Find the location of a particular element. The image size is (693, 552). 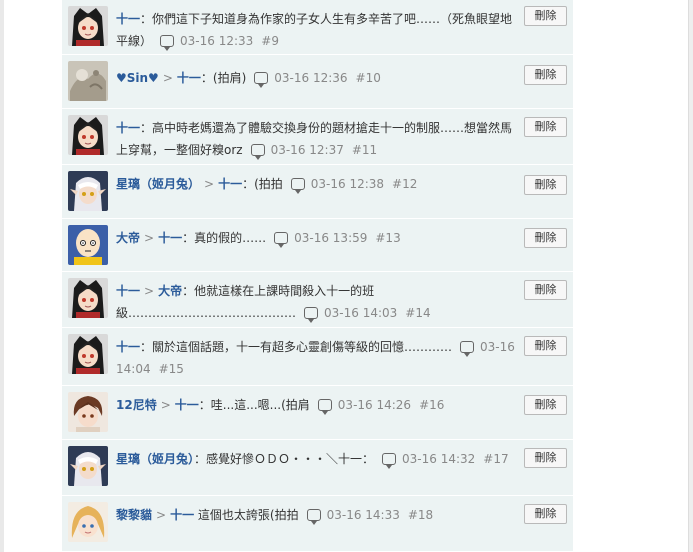

brown-hair-boy-icon is located at coordinates (88, 412).